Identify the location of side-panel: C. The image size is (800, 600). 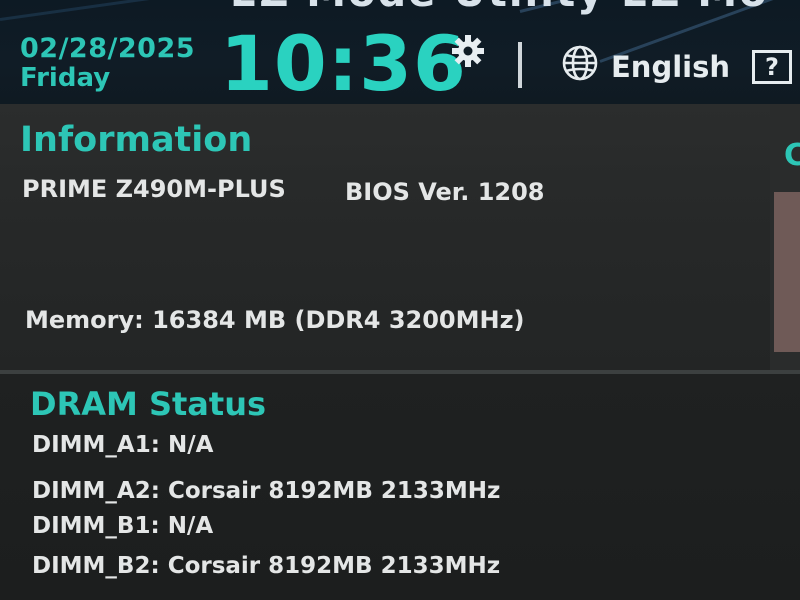
(785, 237).